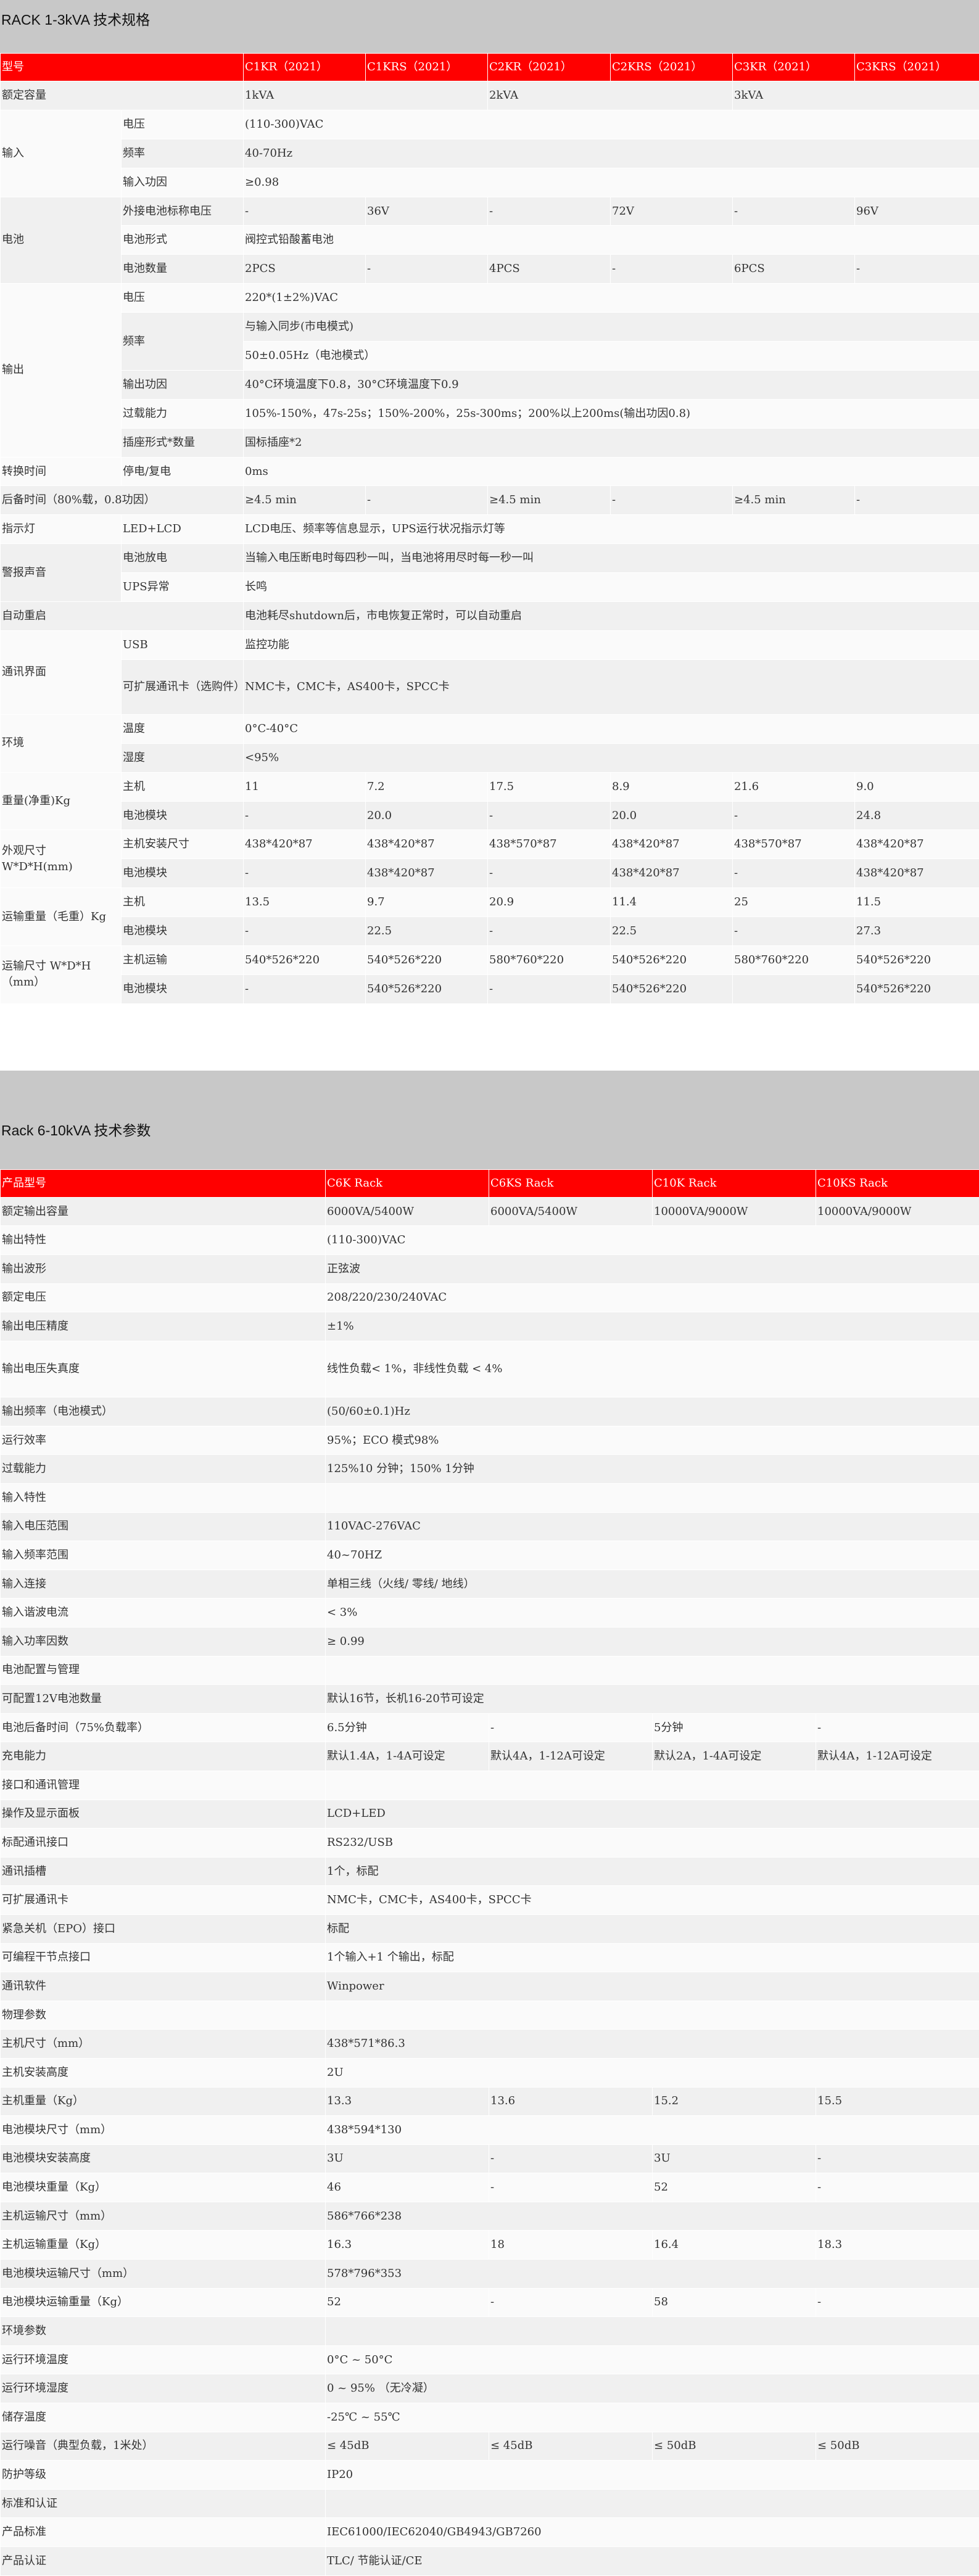 This screenshot has height=2576, width=979. What do you see at coordinates (490, 1183) in the screenshot?
I see `table-header-row: 产品型号C6K RackC6KS RackC10K RackC10KS Rack` at bounding box center [490, 1183].